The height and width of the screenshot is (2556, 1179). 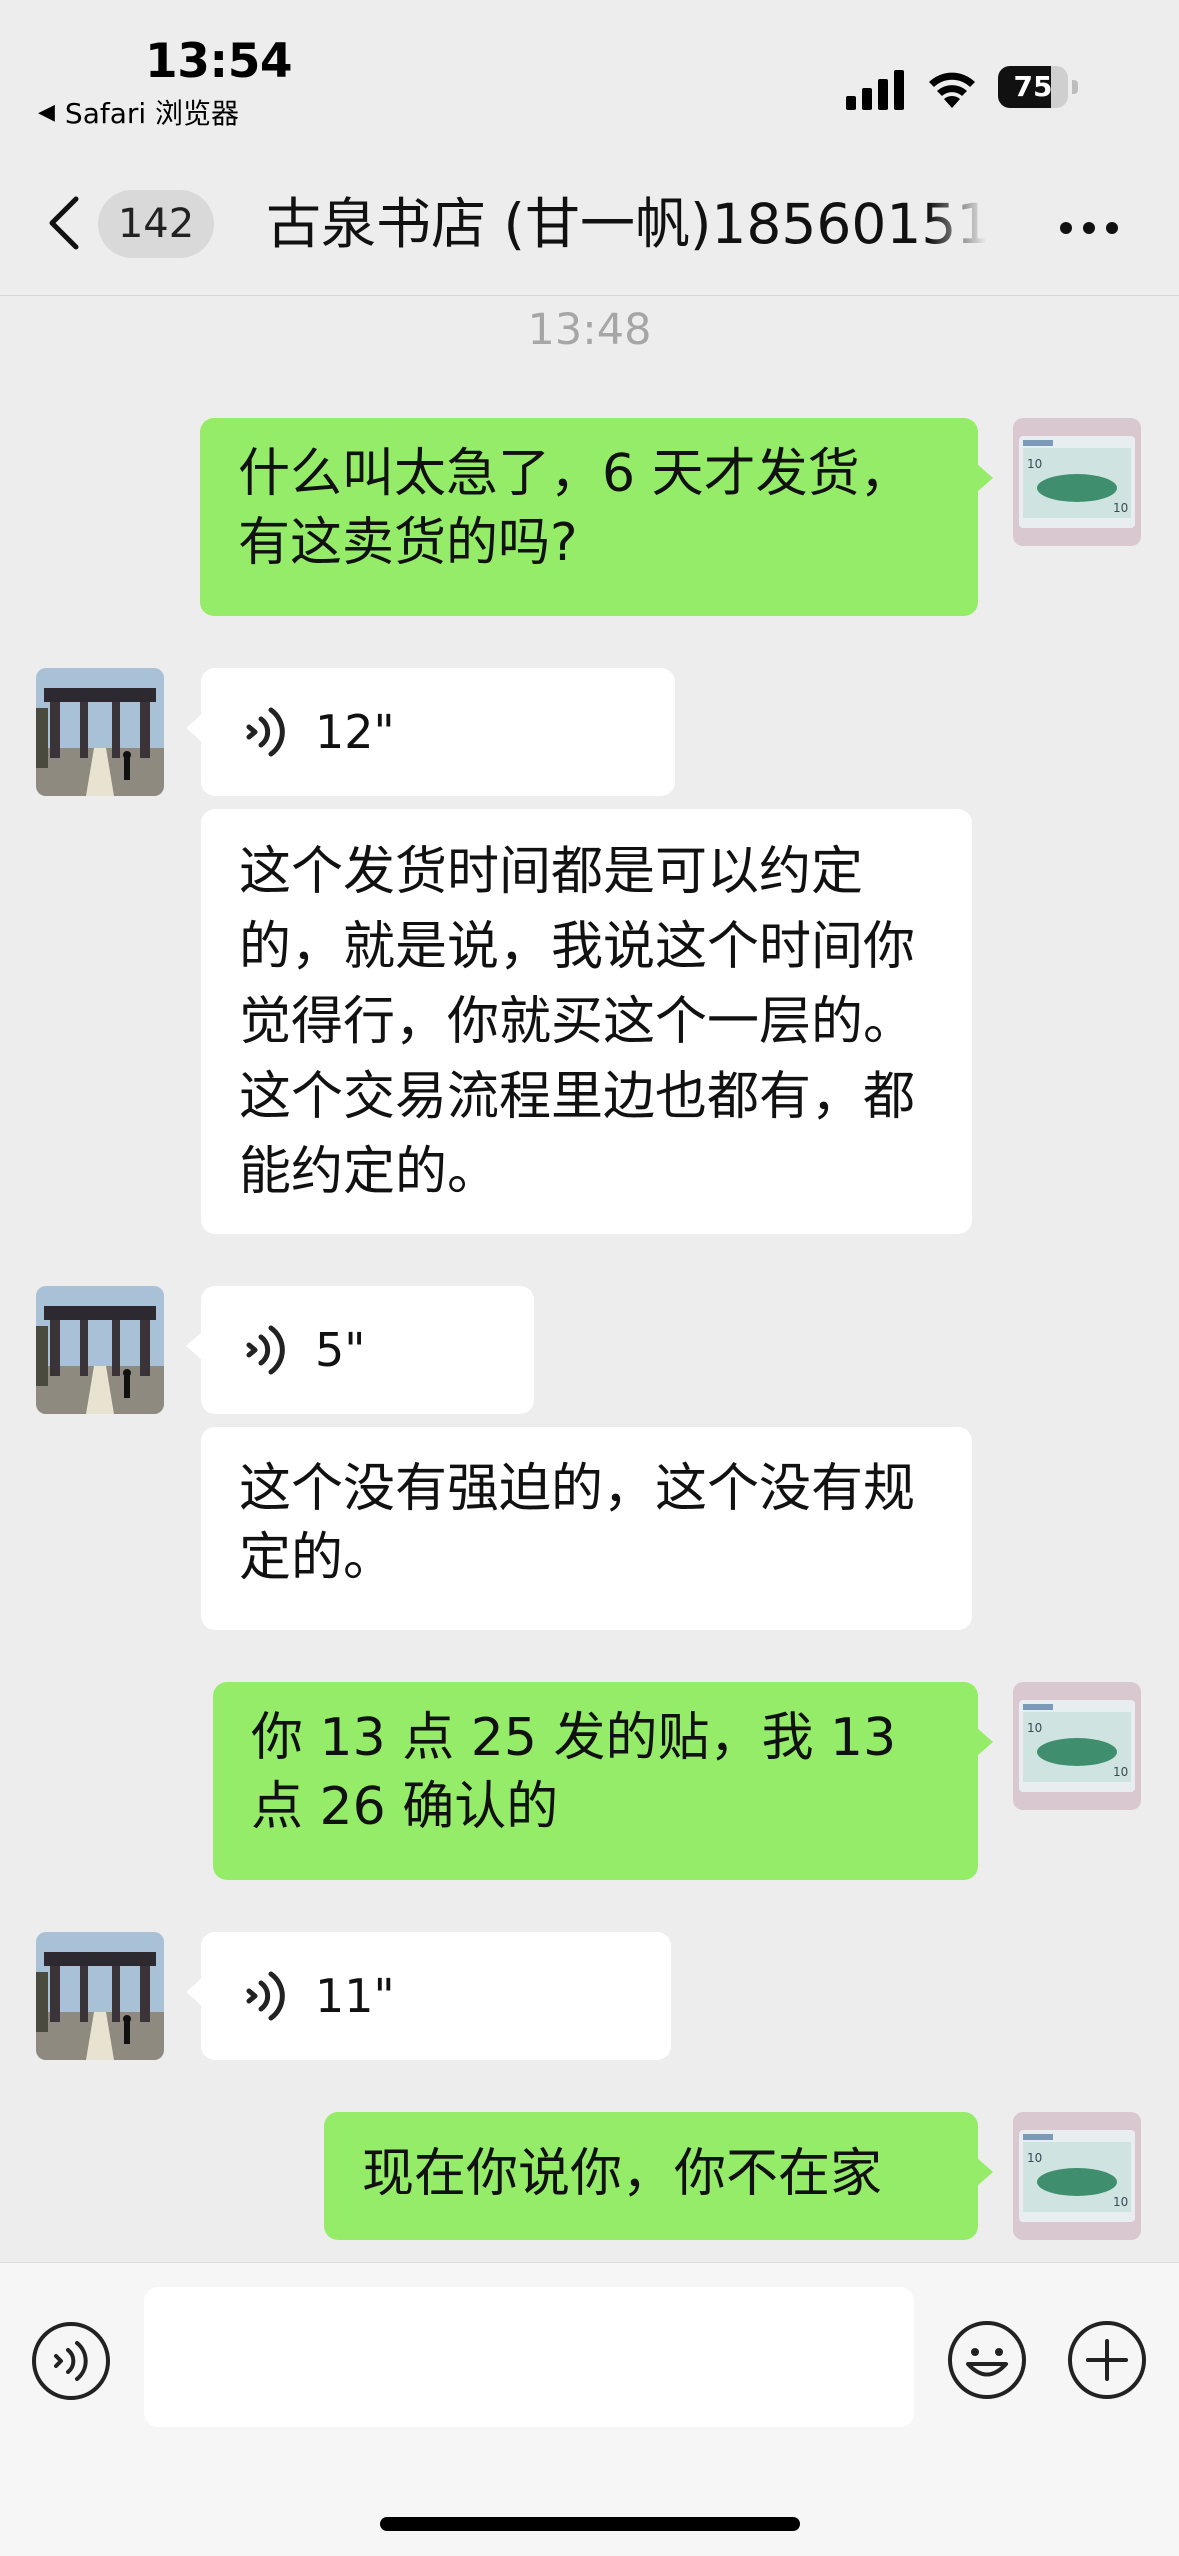 What do you see at coordinates (875, 90) in the screenshot?
I see `cellular-signal-icon` at bounding box center [875, 90].